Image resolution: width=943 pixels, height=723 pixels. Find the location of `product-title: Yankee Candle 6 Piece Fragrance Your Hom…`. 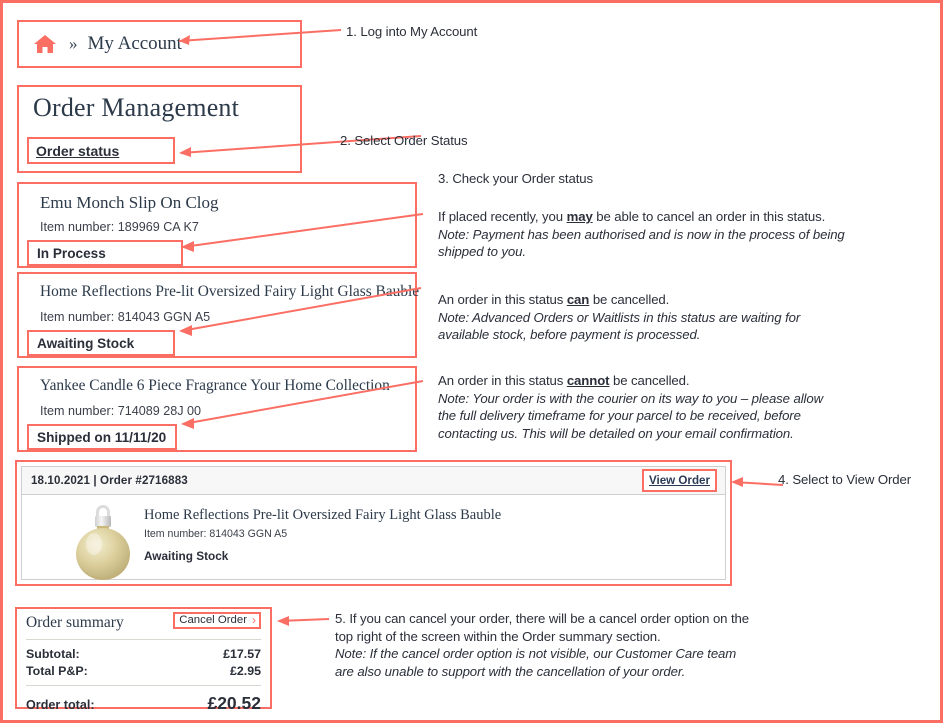

product-title: Yankee Candle 6 Piece Fragrance Your Hom… is located at coordinates (215, 385).